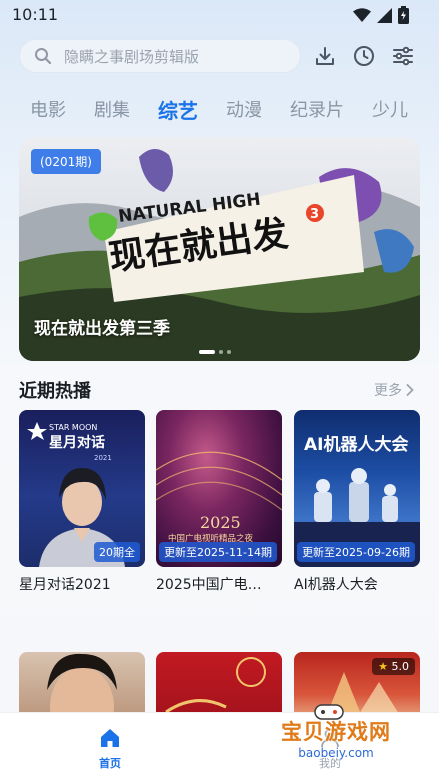  What do you see at coordinates (400, 666) in the screenshot?
I see `rating-value: 5.0` at bounding box center [400, 666].